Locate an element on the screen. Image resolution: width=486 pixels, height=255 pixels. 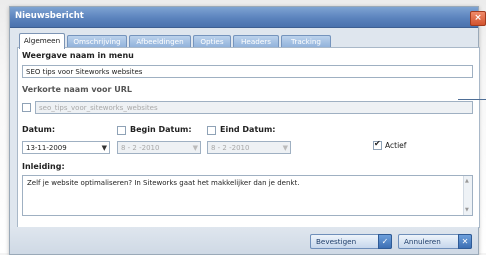
close-icon: × is located at coordinates (478, 18).